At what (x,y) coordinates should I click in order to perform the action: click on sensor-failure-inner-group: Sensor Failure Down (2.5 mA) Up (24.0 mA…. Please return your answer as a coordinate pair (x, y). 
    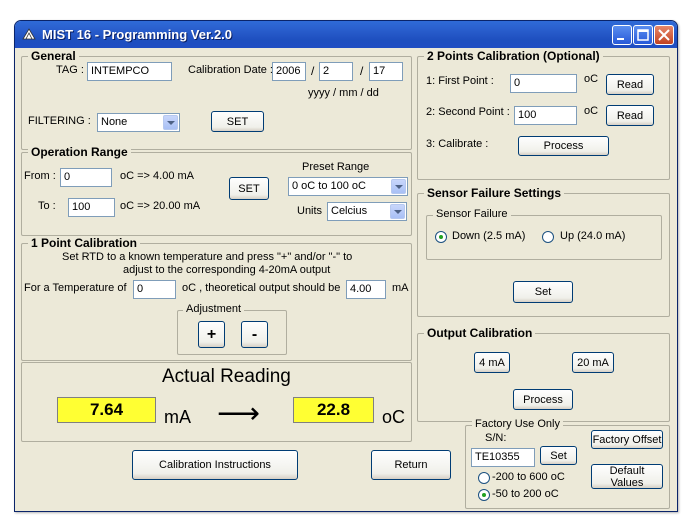
    Looking at the image, I should click on (544, 234).